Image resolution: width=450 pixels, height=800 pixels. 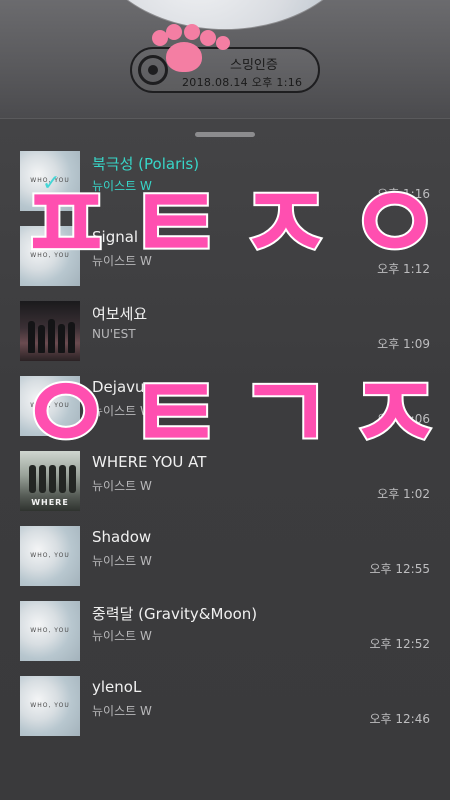 What do you see at coordinates (175, 614) in the screenshot?
I see `song-title: 중력달 (Gravity&Moon)` at bounding box center [175, 614].